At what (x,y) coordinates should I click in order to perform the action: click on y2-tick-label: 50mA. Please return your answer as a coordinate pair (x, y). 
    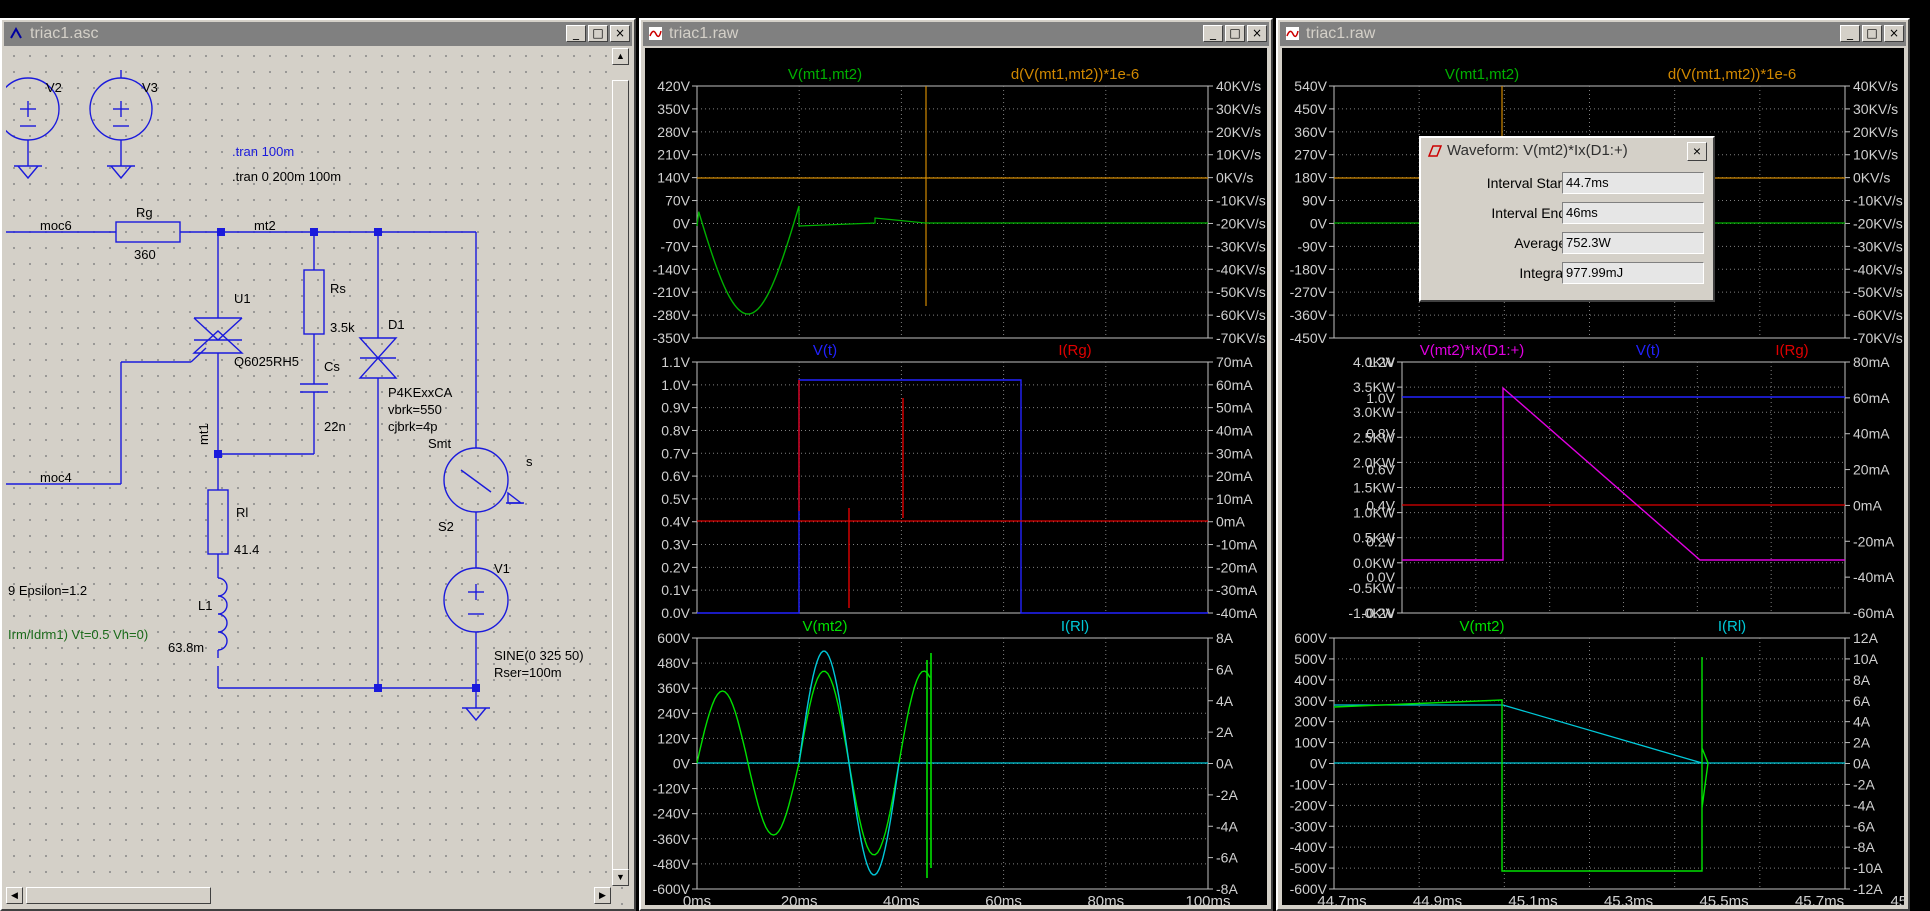
    Looking at the image, I should click on (1234, 408).